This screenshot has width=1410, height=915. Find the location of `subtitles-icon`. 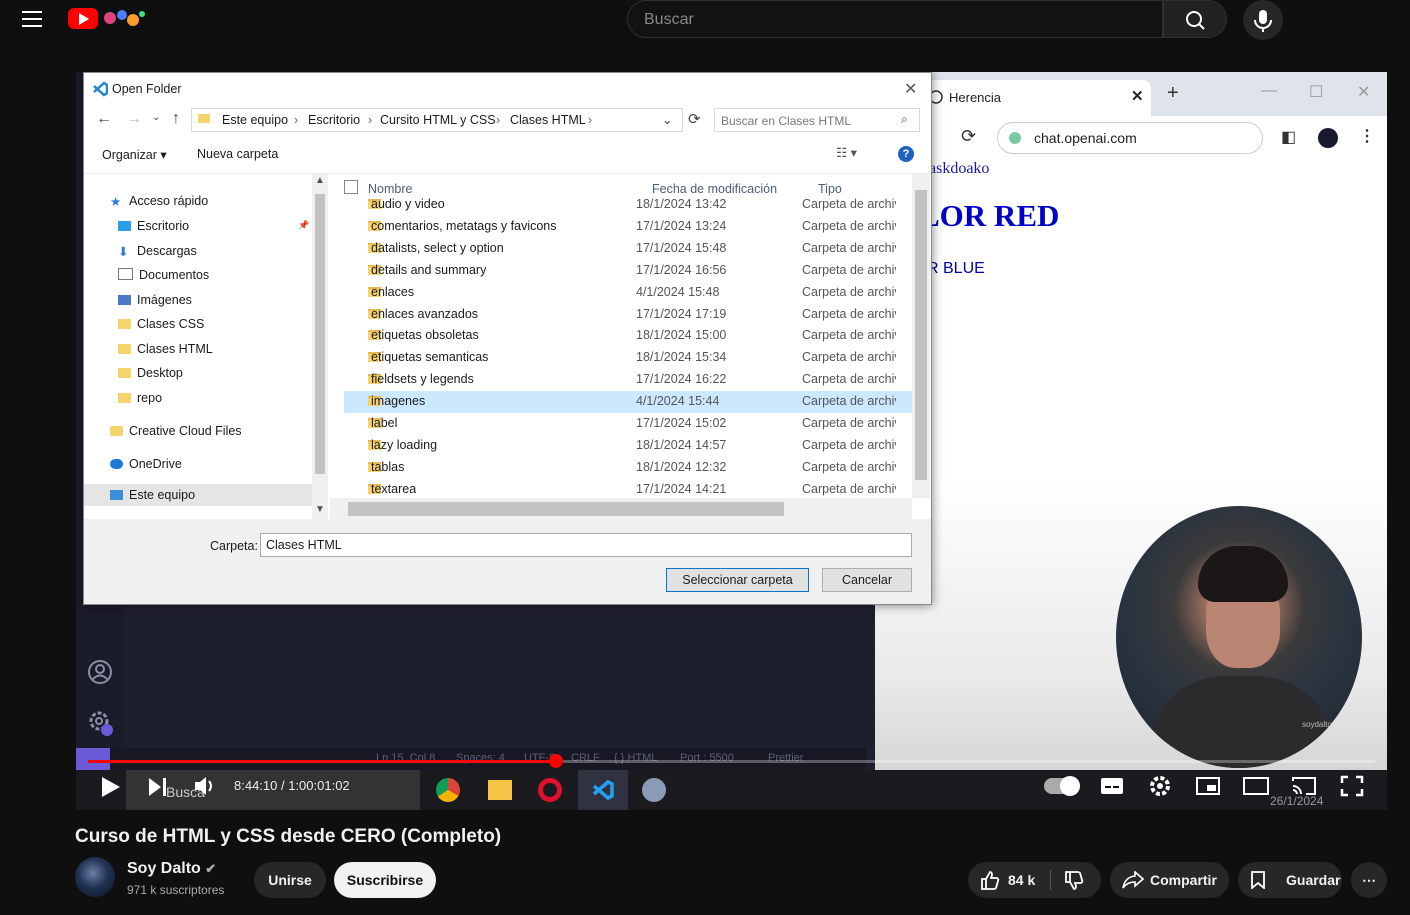

subtitles-icon is located at coordinates (1112, 786).